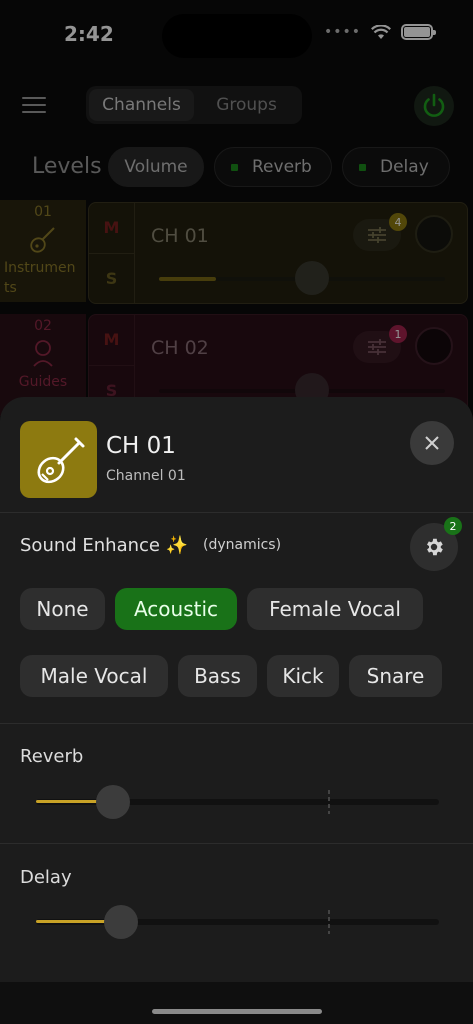 The width and height of the screenshot is (473, 1024). Describe the element at coordinates (237, 802) in the screenshot. I see `reverb-slider` at that location.